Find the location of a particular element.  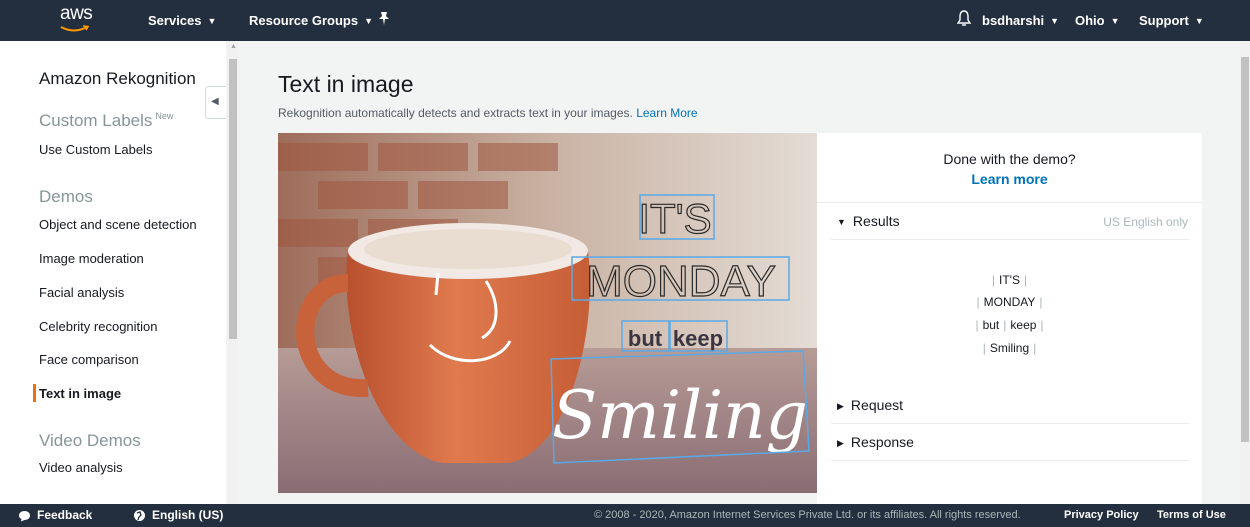

pin-icon is located at coordinates (384, 20).